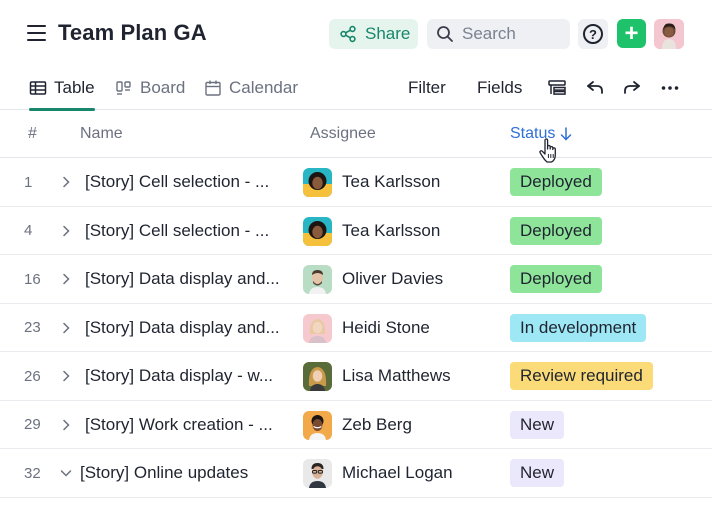 The width and height of the screenshot is (712, 518). What do you see at coordinates (66, 473) in the screenshot?
I see `chevron-down-icon` at bounding box center [66, 473].